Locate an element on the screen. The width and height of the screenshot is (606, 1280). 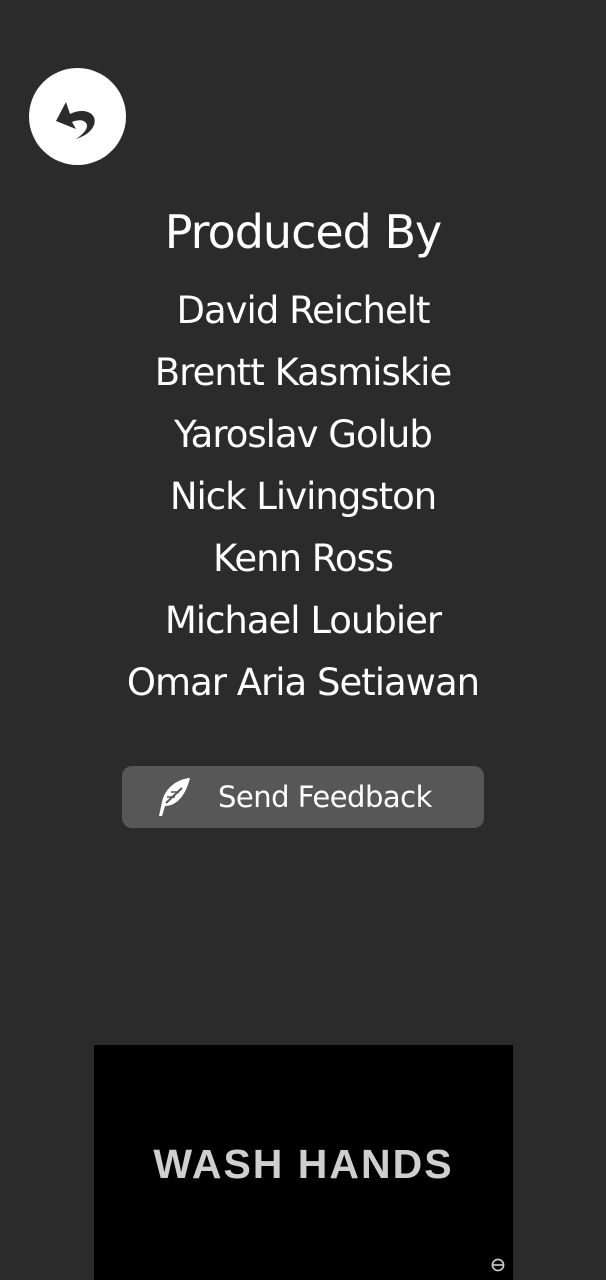
ad-text: WASH HANDS is located at coordinates (303, 1164).